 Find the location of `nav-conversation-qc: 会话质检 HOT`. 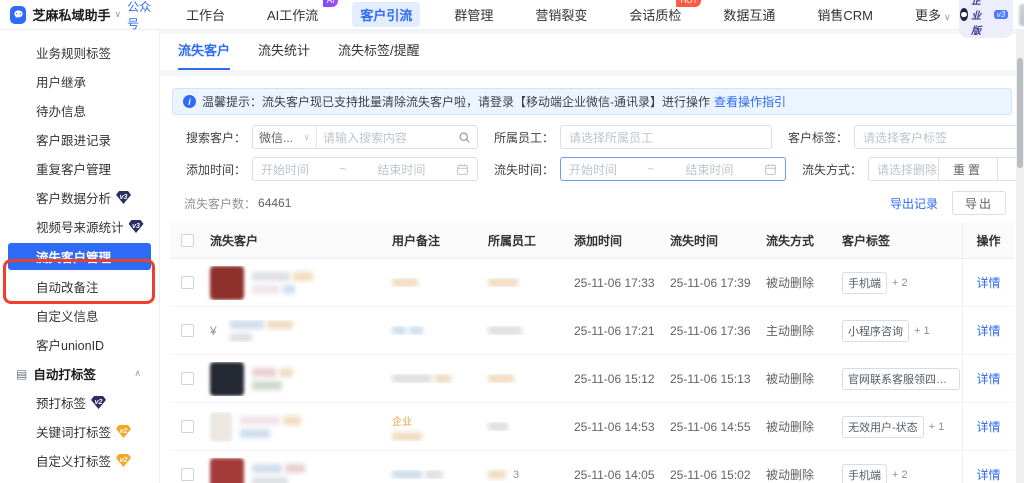

nav-conversation-qc: 会话质检 HOT is located at coordinates (661, 13).